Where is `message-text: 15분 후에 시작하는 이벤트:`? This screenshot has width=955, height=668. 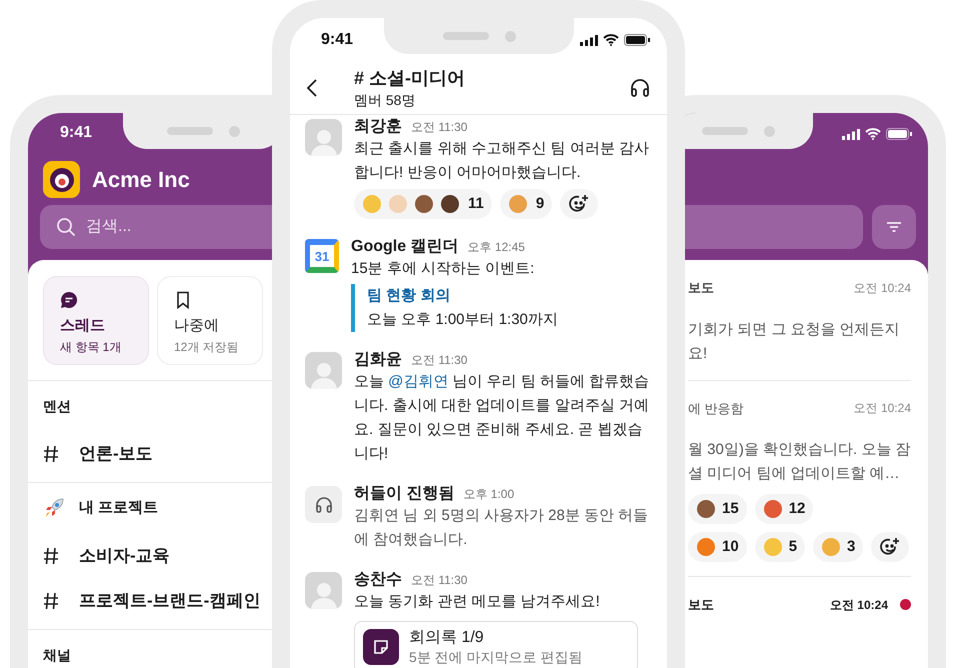 message-text: 15분 후에 시작하는 이벤트: is located at coordinates (443, 269).